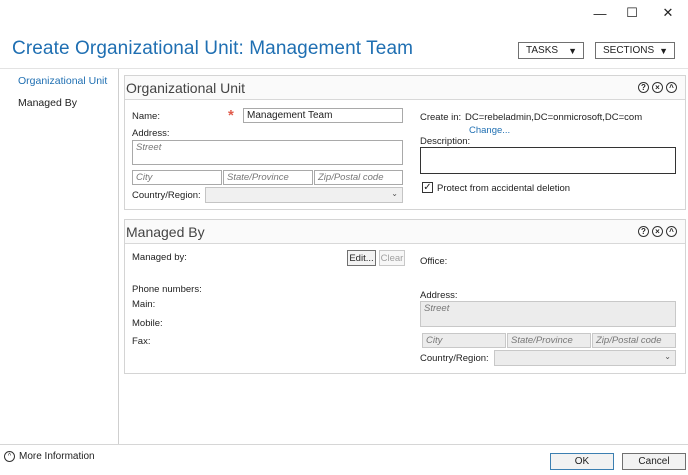 The height and width of the screenshot is (475, 688). Describe the element at coordinates (159, 257) in the screenshot. I see `managed-by-label: Managed by:` at that location.